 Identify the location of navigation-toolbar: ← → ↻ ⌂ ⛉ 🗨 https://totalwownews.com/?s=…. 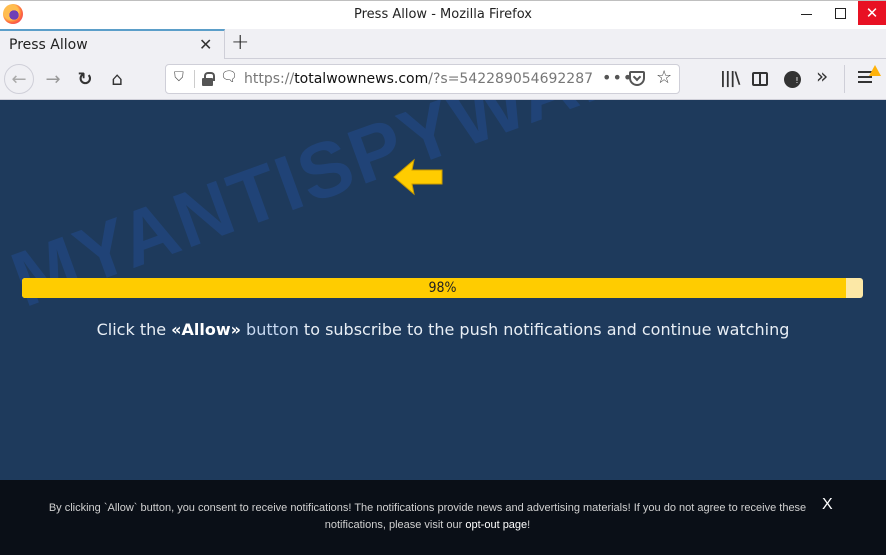
(443, 79).